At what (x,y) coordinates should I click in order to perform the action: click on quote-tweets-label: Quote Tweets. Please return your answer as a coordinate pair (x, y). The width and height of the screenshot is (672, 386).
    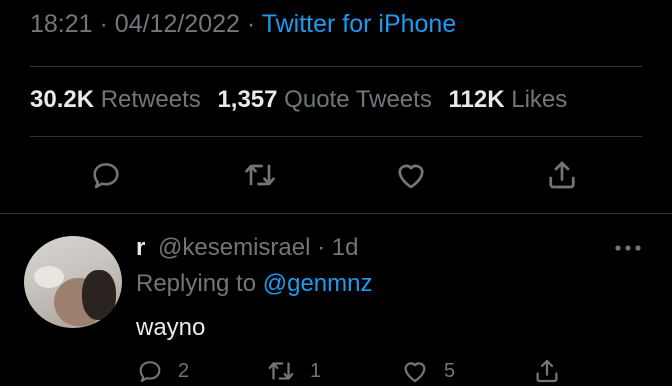
    Looking at the image, I should click on (358, 99).